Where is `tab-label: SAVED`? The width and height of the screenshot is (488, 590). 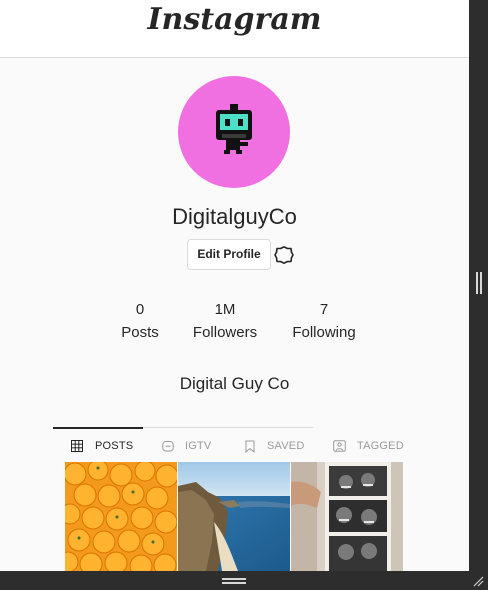 tab-label: SAVED is located at coordinates (286, 446).